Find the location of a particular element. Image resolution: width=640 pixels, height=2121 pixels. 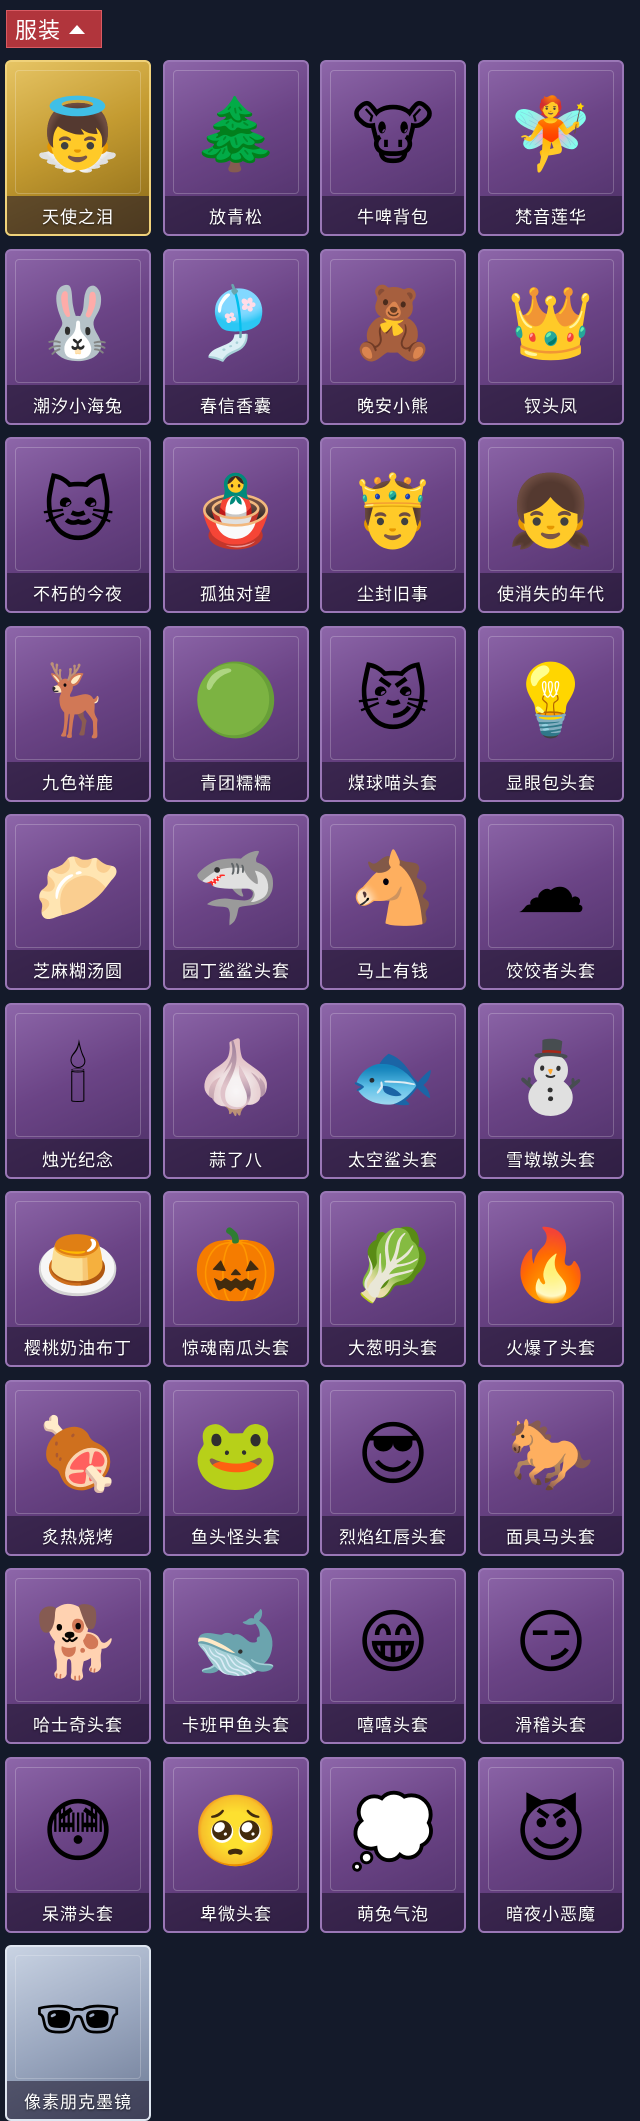

item-image-icon: 🥬 is located at coordinates (393, 1265).